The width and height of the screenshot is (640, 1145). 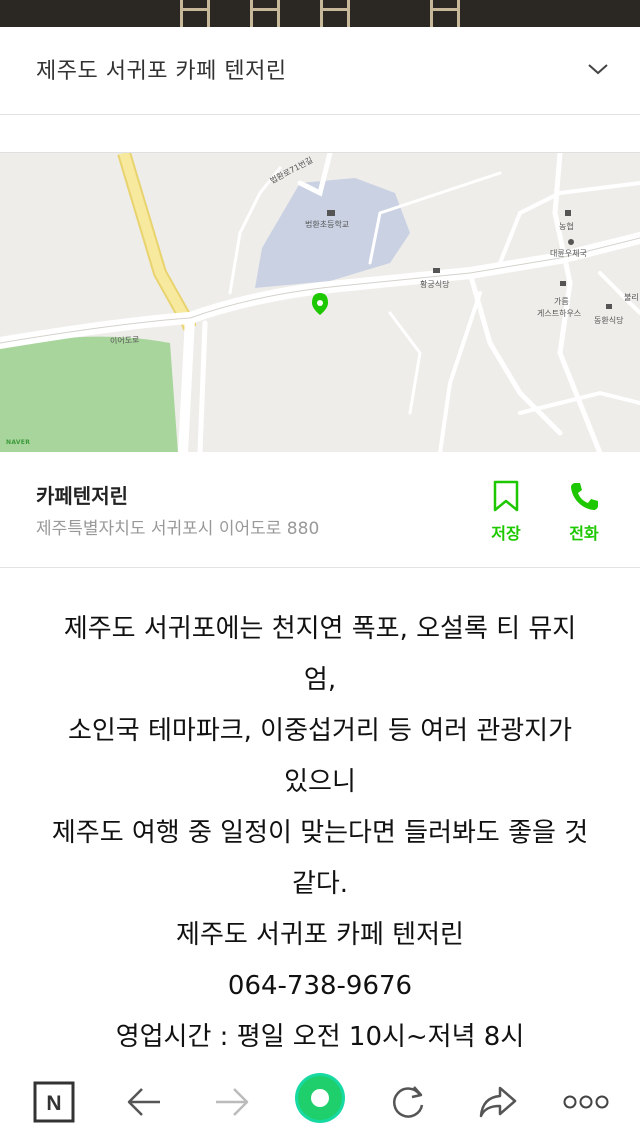 What do you see at coordinates (178, 529) in the screenshot?
I see `place-address: 제주특별자치도 서귀포시 이어도로 880` at bounding box center [178, 529].